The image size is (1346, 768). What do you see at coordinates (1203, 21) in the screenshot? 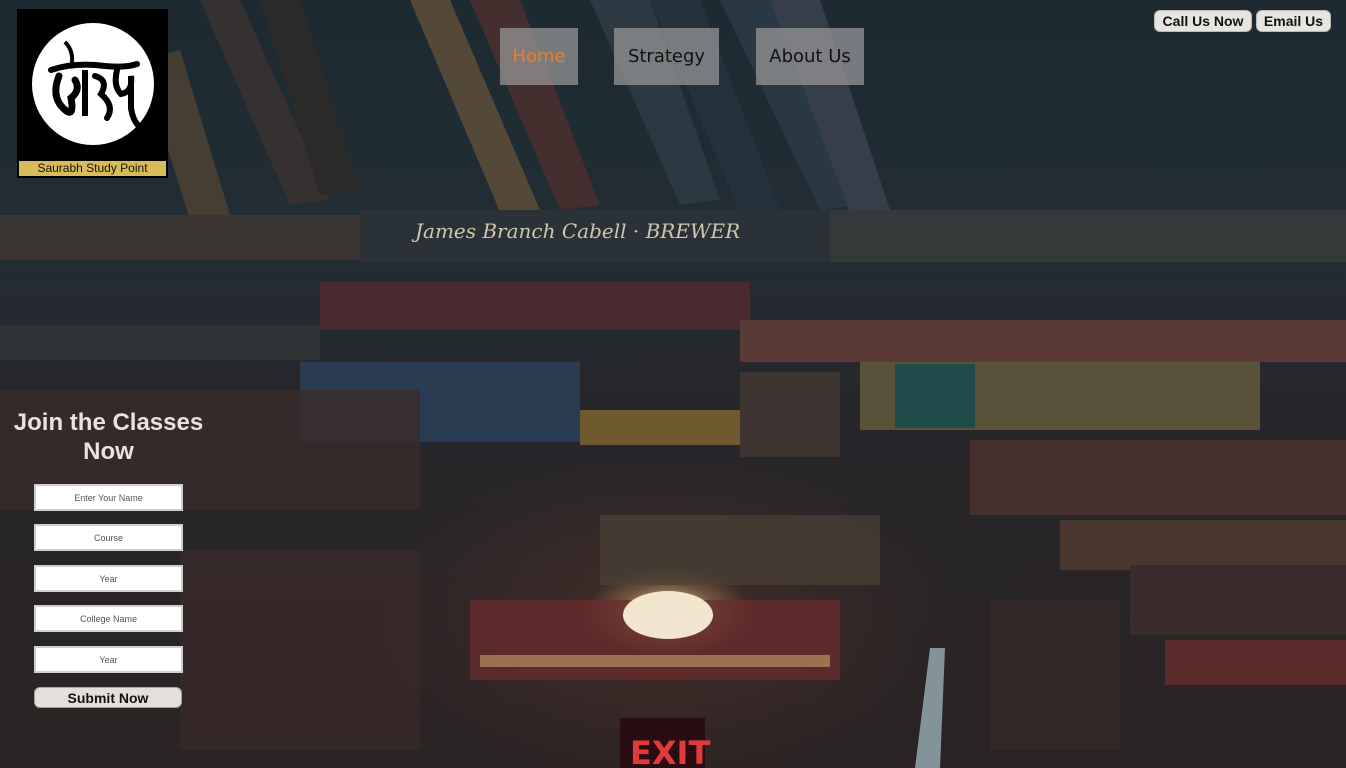
I see `call-us-button: Call Us Now` at bounding box center [1203, 21].